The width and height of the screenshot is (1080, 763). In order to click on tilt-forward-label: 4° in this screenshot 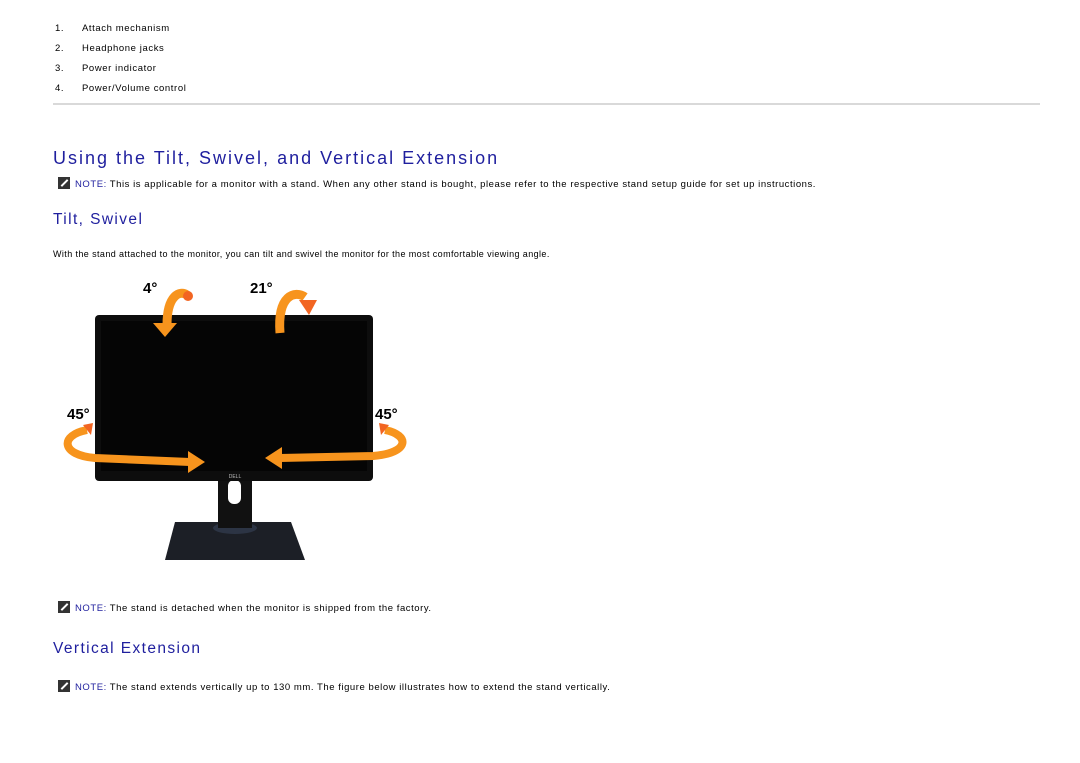, I will do `click(150, 288)`.